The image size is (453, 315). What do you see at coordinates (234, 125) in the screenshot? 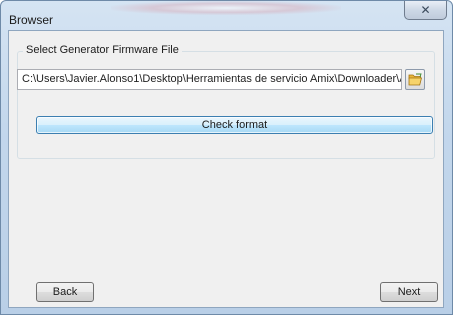
I see `check-format-button: Check format` at bounding box center [234, 125].